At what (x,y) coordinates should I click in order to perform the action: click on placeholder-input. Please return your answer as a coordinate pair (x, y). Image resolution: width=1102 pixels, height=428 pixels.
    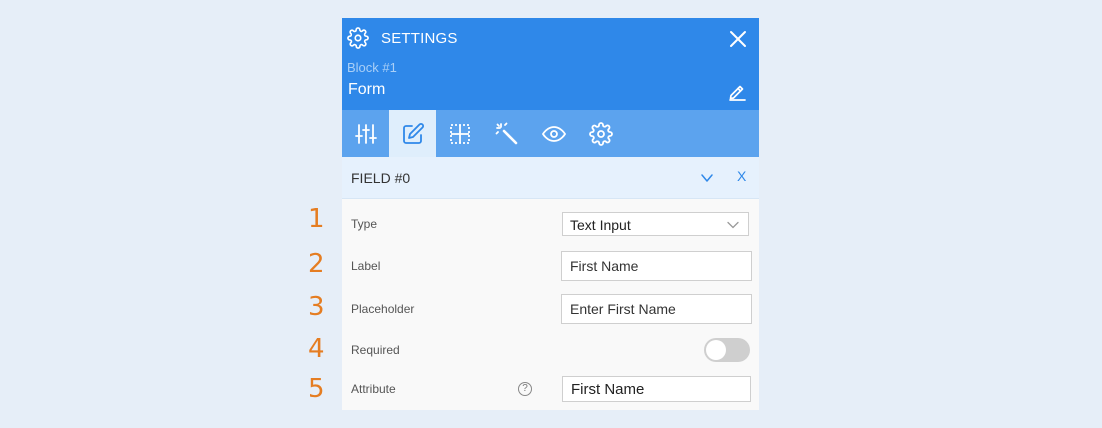
    Looking at the image, I should click on (656, 309).